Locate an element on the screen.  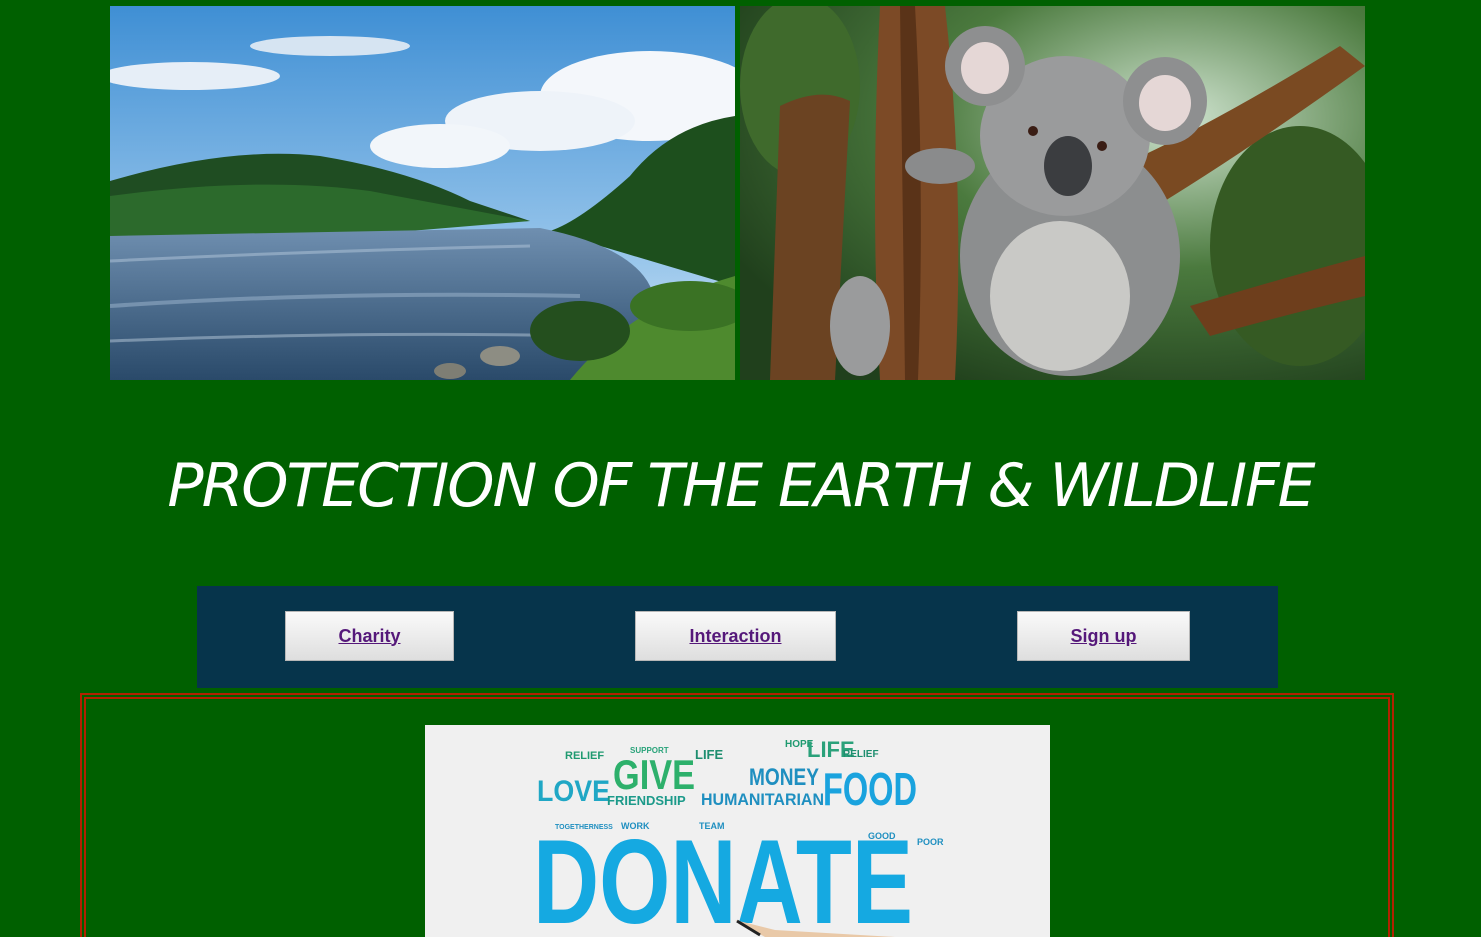
sign-up-link: Sign up is located at coordinates (1104, 636).